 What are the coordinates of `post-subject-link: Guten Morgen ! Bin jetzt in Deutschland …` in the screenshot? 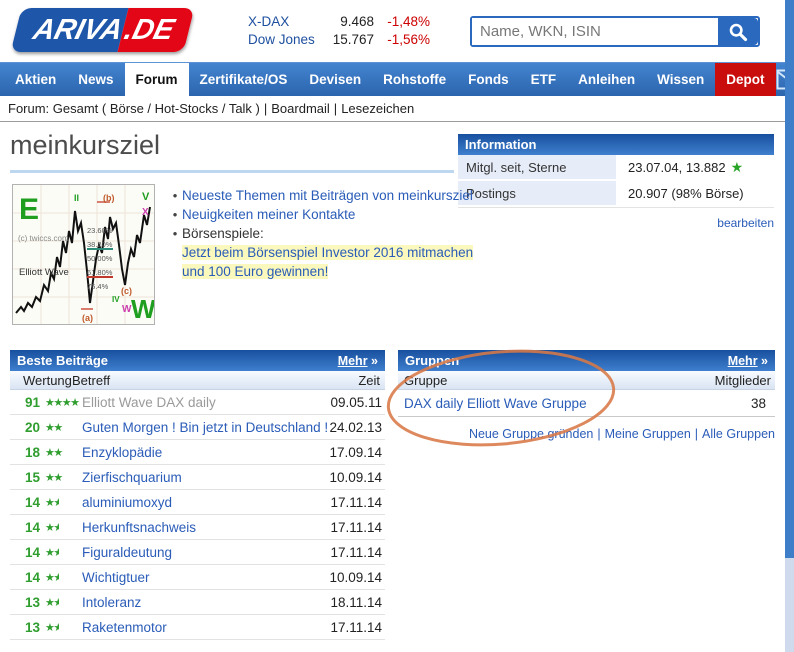 It's located at (204, 427).